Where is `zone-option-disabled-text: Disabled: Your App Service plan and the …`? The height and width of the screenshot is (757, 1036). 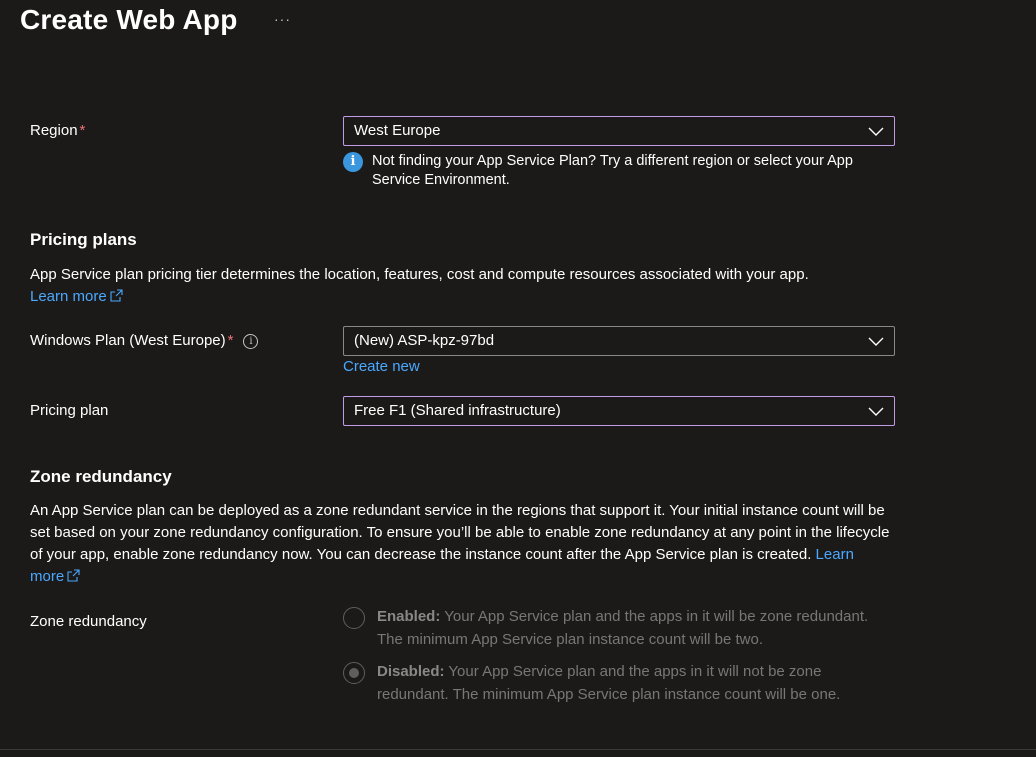
zone-option-disabled-text: Disabled: Your App Service plan and the … is located at coordinates (637, 683).